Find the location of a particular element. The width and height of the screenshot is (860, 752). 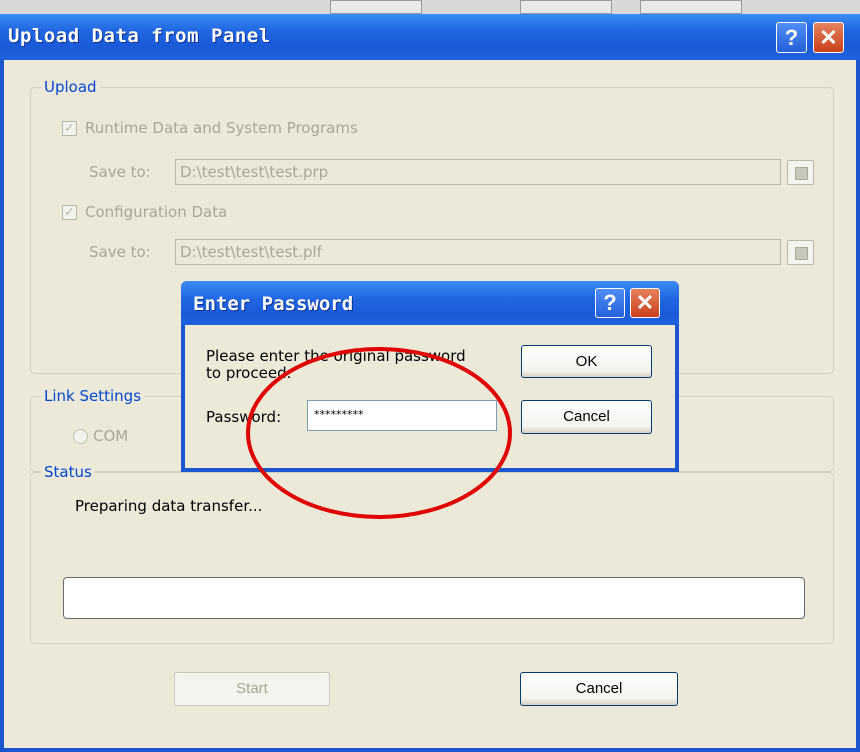

configuration-data-checkbox: ✓ is located at coordinates (69, 212).